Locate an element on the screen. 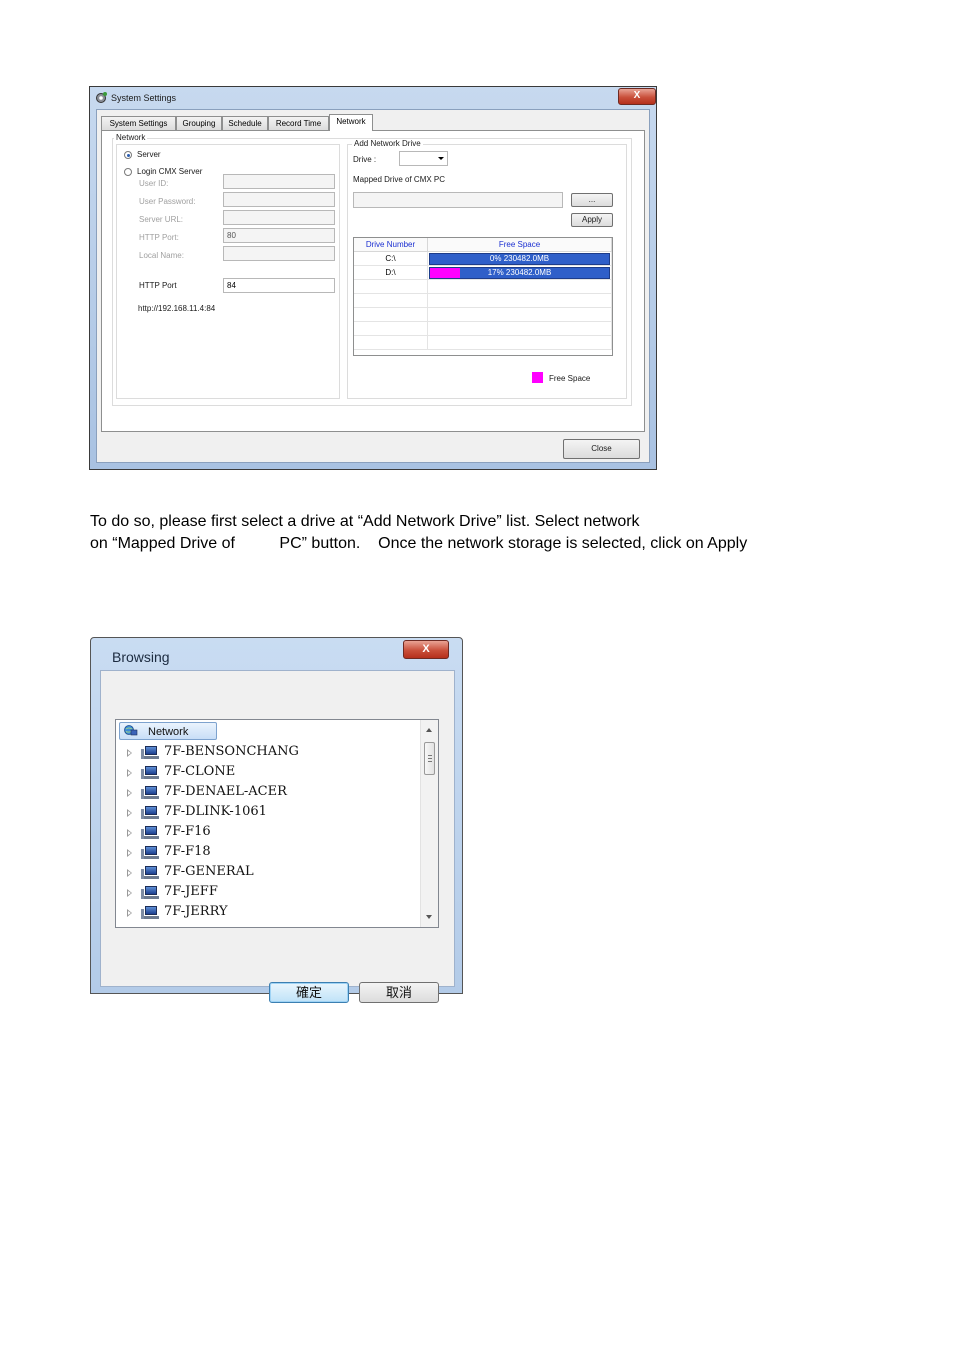  user-password-label: User Password: is located at coordinates (167, 201).